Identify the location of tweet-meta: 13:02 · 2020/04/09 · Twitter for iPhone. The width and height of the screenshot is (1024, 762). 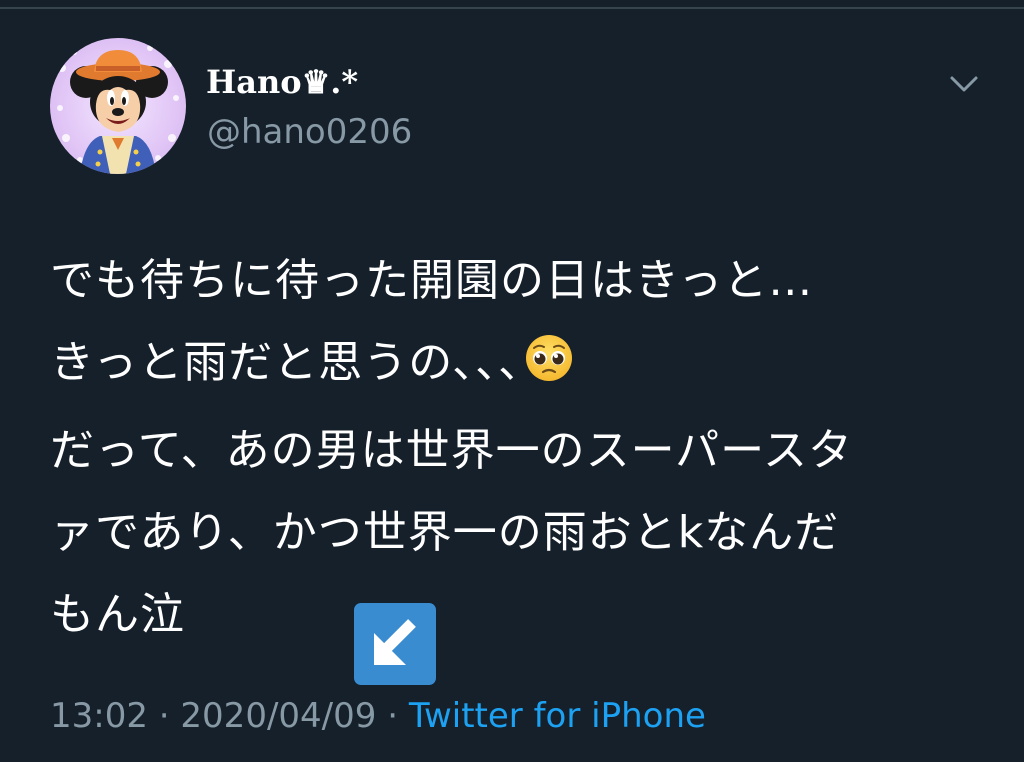
(378, 716).